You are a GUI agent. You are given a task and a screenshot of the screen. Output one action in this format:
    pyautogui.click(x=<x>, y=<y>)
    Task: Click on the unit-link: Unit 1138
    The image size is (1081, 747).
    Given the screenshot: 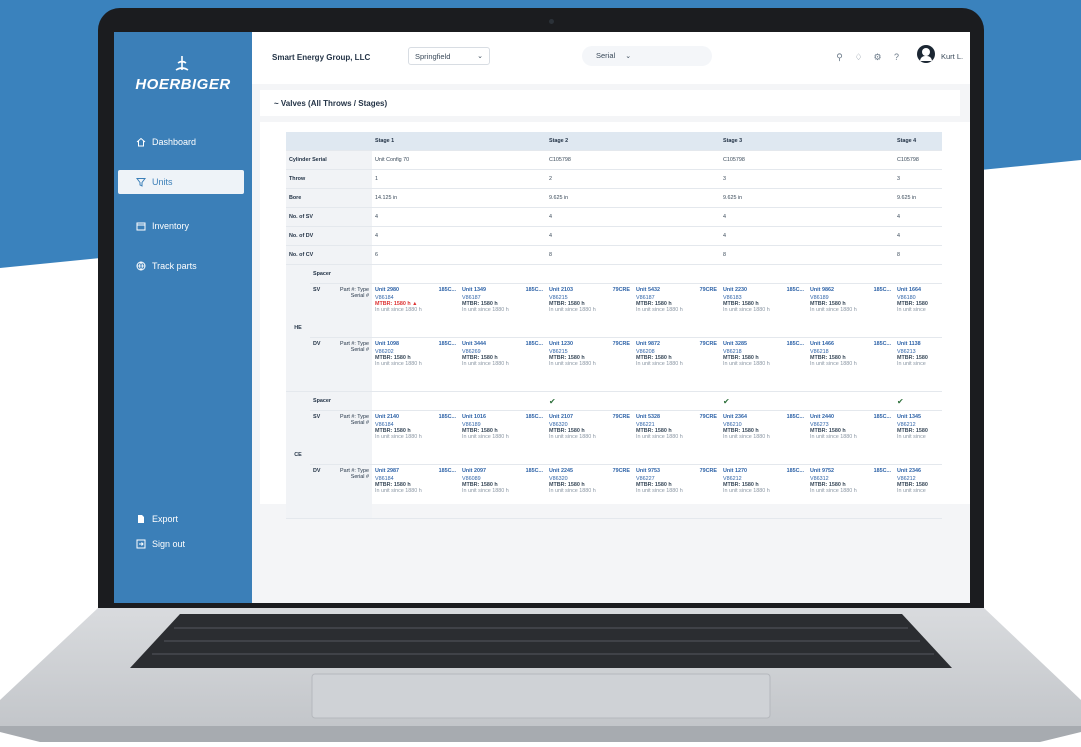 What is the action you would take?
    pyautogui.click(x=909, y=344)
    